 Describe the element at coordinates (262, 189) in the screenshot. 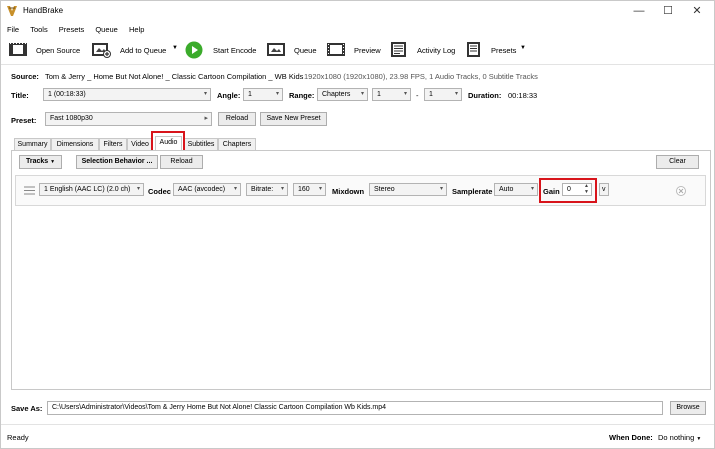

I see `bitrate-mode-value: Bitrate:` at that location.